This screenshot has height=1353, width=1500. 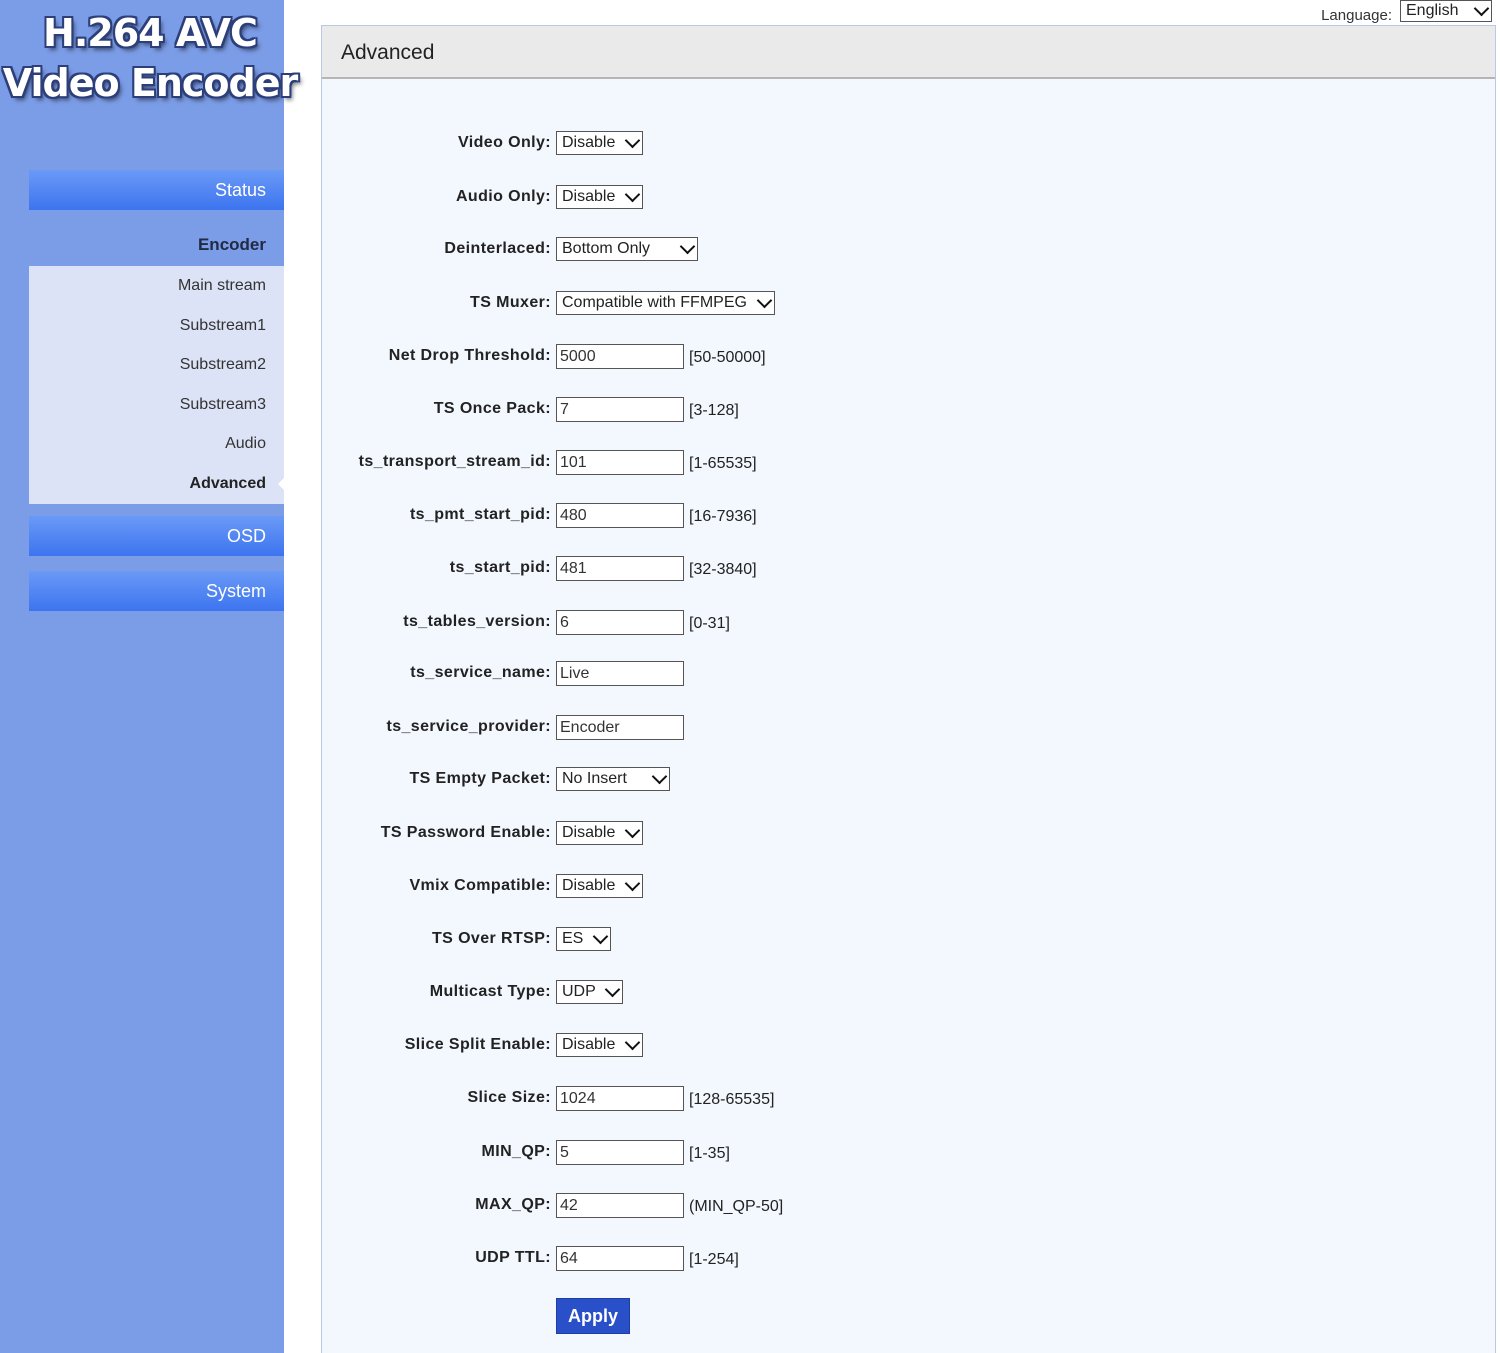 I want to click on field-label: TS Once Pack:, so click(x=492, y=408).